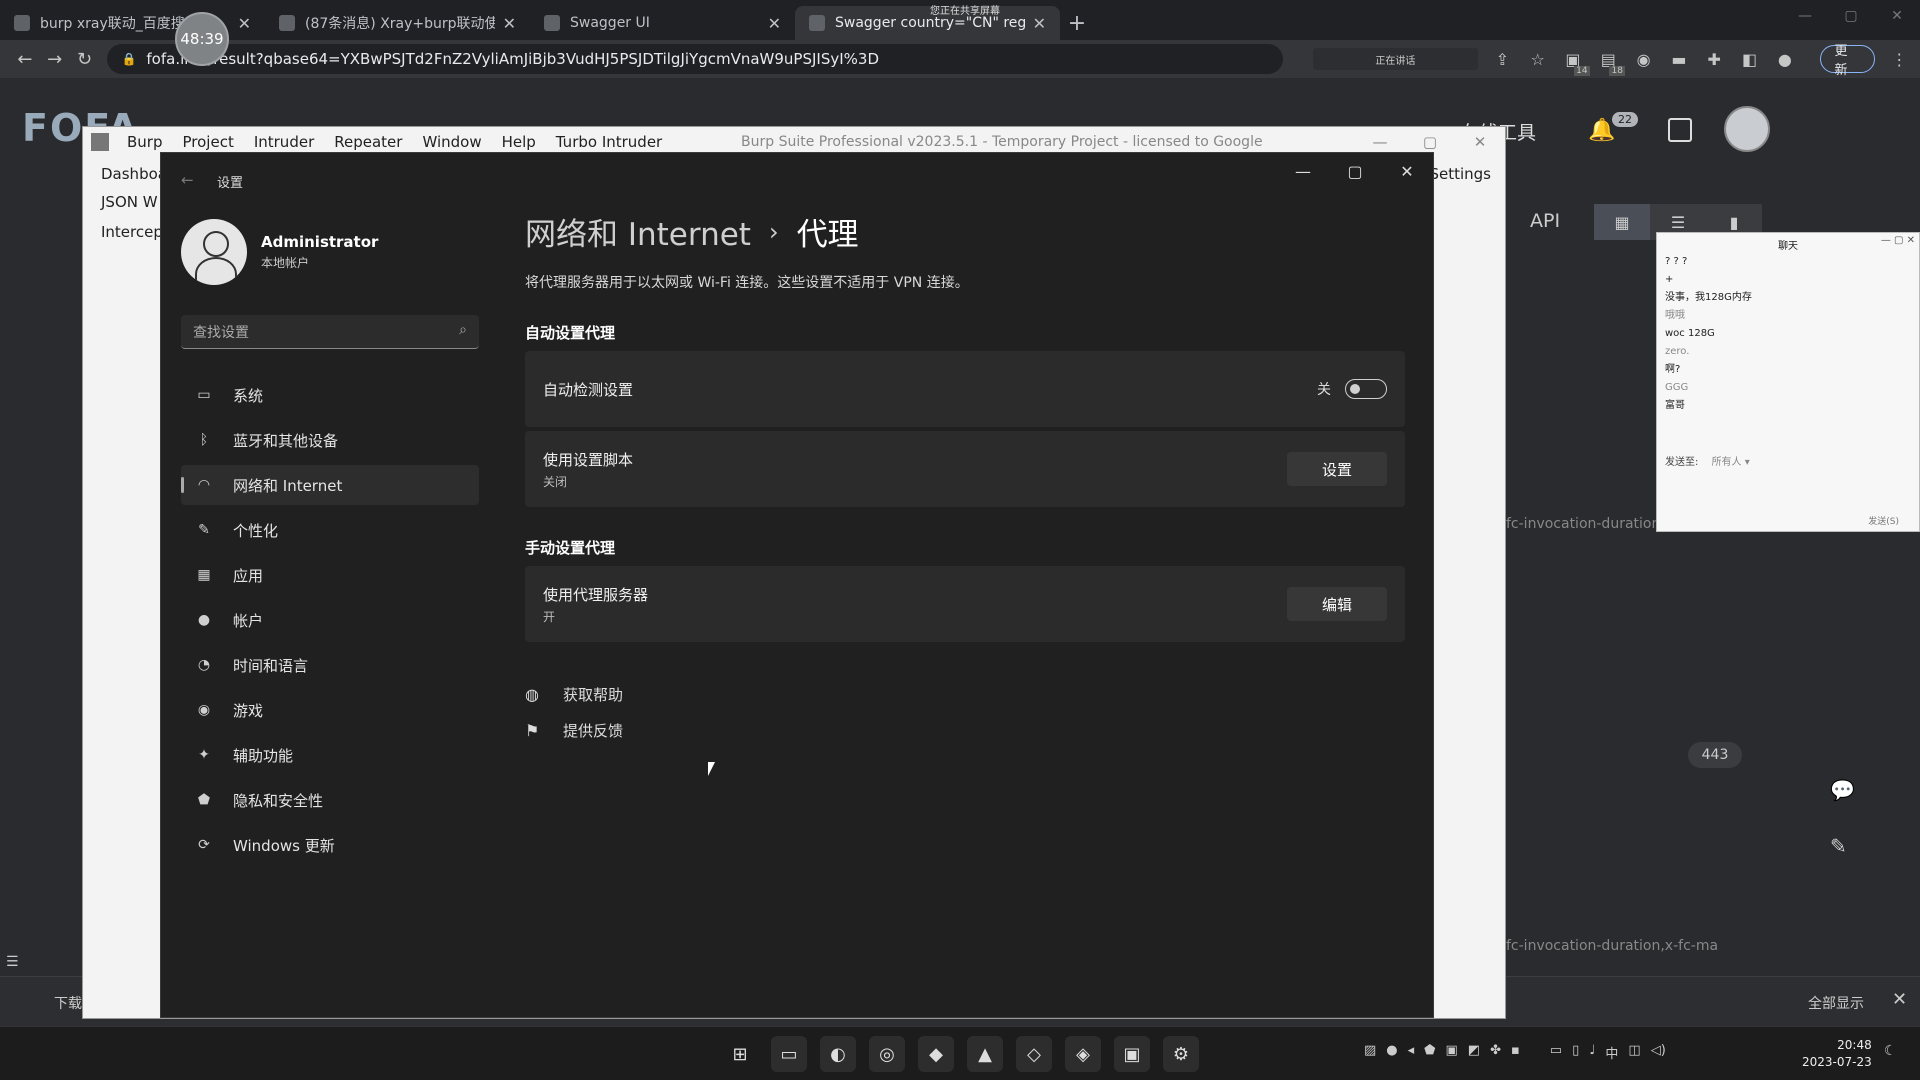  I want to click on share-icon: ⇪, so click(1502, 59).